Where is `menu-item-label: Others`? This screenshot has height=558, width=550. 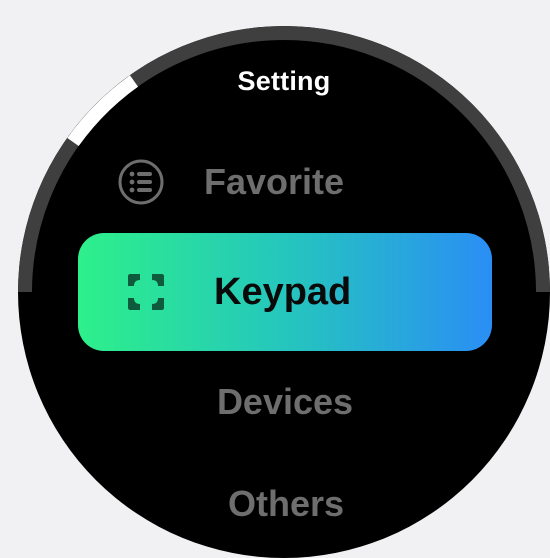
menu-item-label: Others is located at coordinates (286, 503).